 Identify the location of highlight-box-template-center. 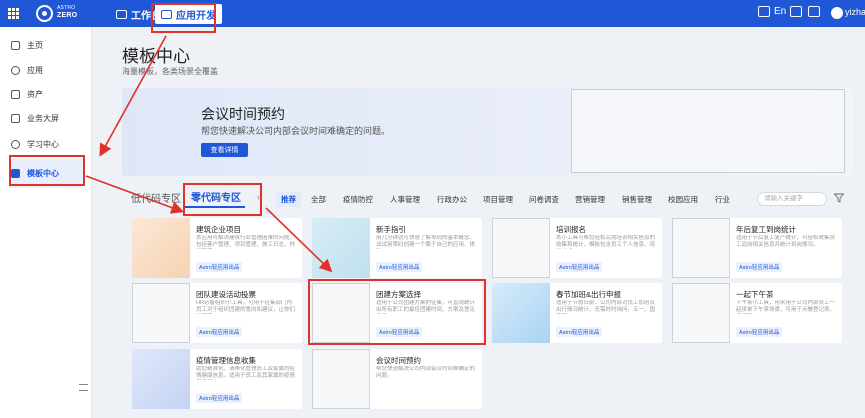
(47, 170).